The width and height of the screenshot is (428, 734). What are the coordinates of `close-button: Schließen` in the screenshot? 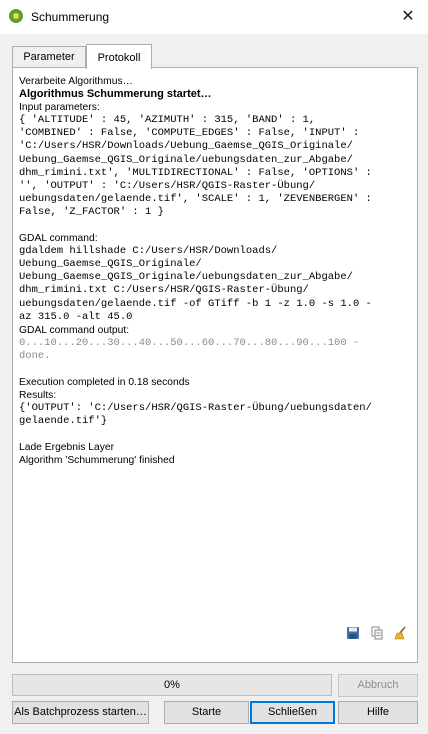 It's located at (292, 712).